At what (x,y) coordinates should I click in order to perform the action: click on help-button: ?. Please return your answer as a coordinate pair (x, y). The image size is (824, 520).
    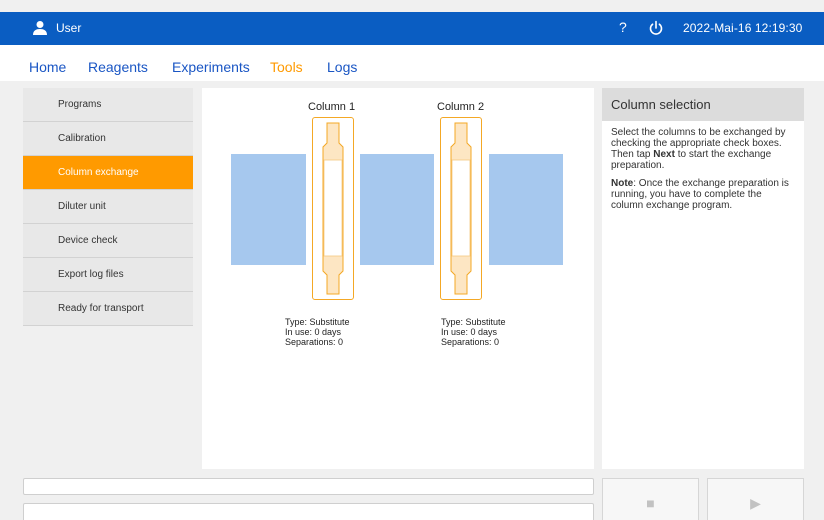
    Looking at the image, I should click on (623, 27).